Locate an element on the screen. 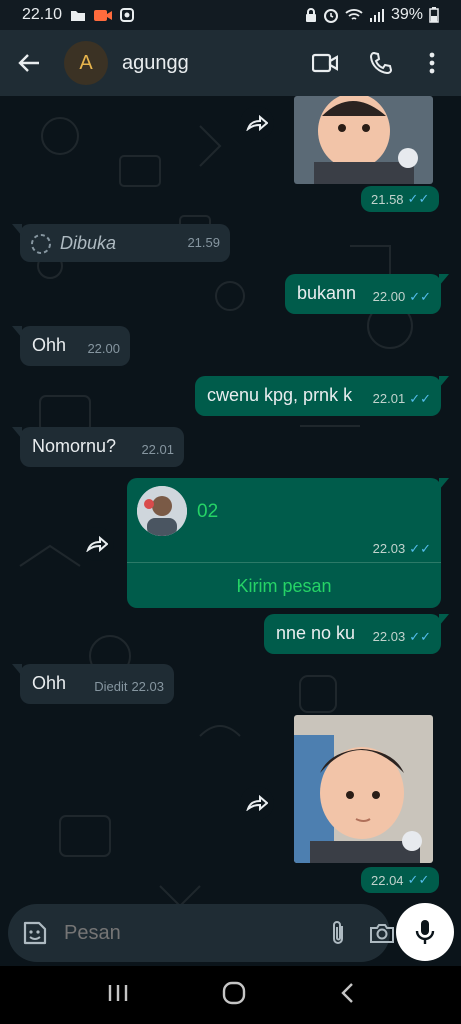  contact-card-message: 02 22.03 ✓✓ Kirim pesan is located at coordinates (288, 543).